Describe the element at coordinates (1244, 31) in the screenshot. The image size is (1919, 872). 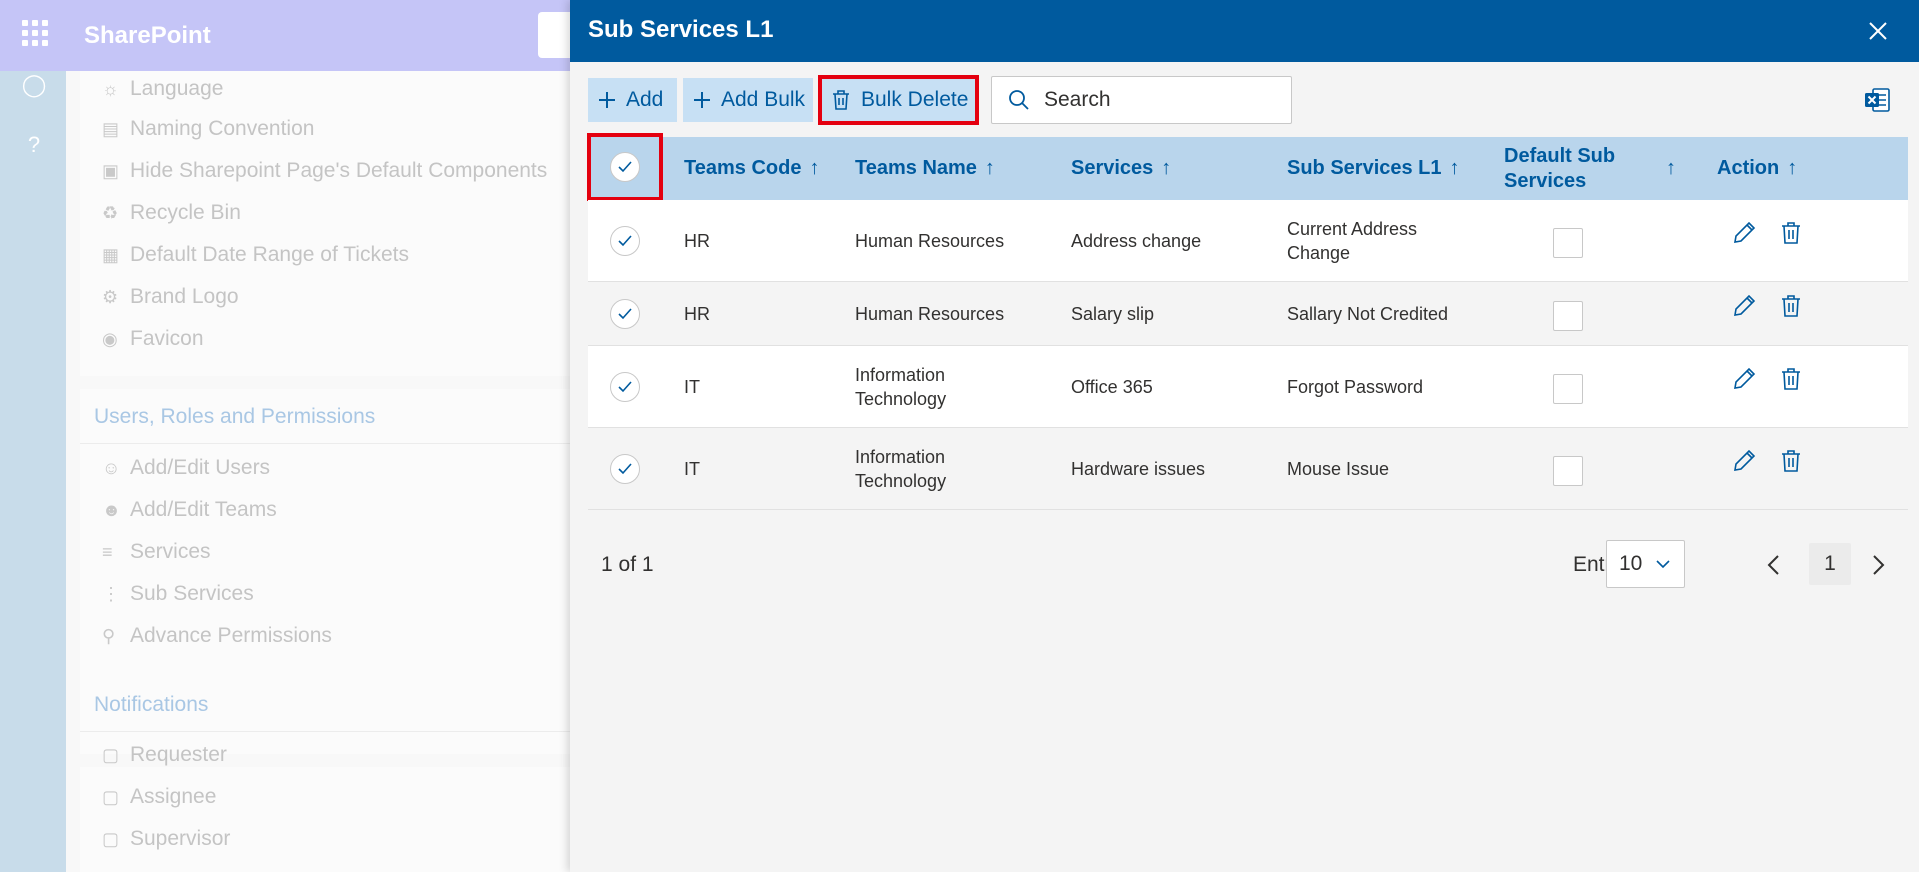
I see `panel-header: Sub Services L1` at that location.